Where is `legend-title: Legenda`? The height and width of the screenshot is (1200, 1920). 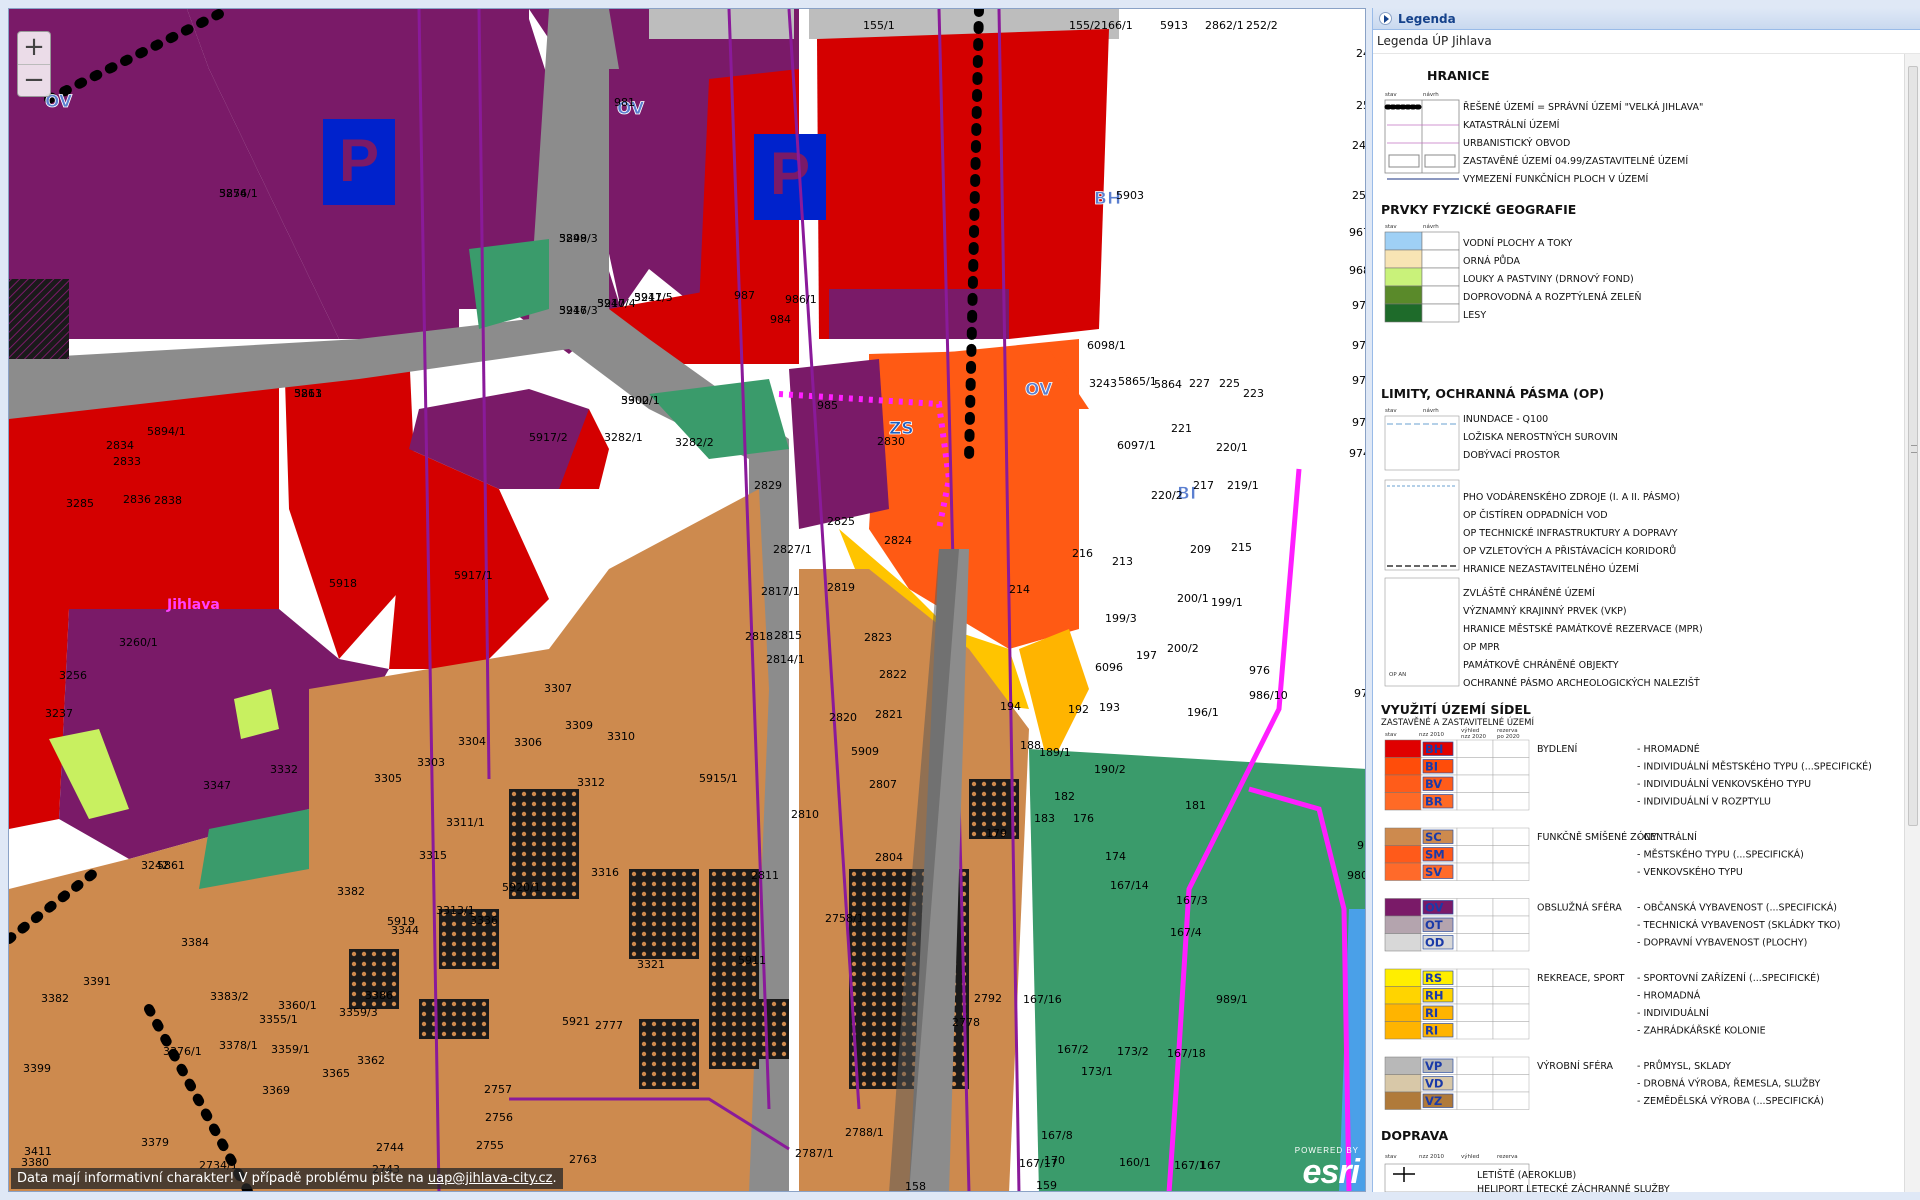
legend-title: Legenda is located at coordinates (1427, 18).